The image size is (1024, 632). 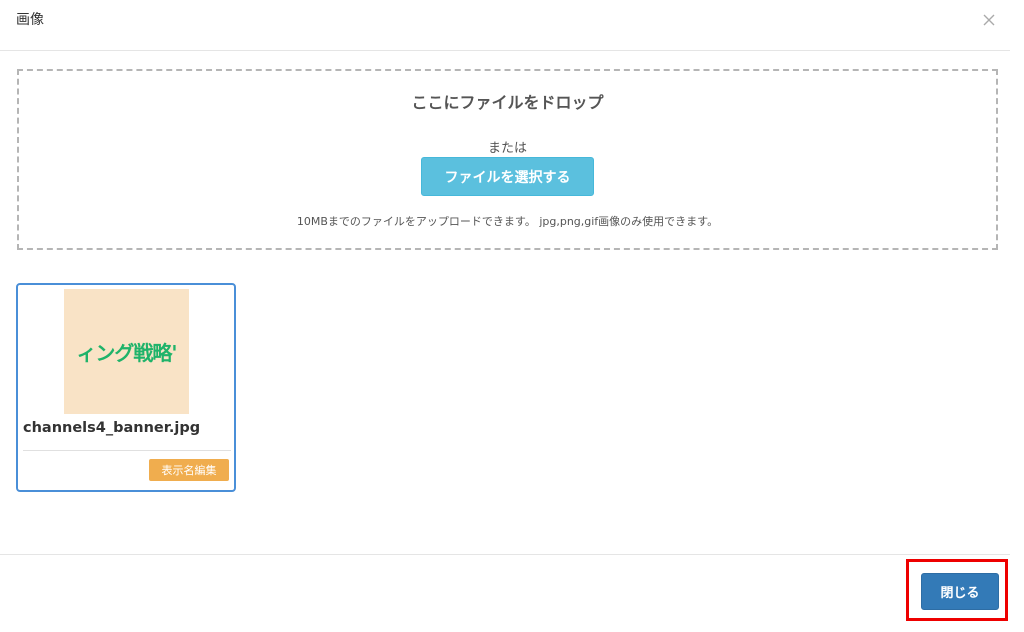 I want to click on dialog-header: 画像, so click(x=505, y=25).